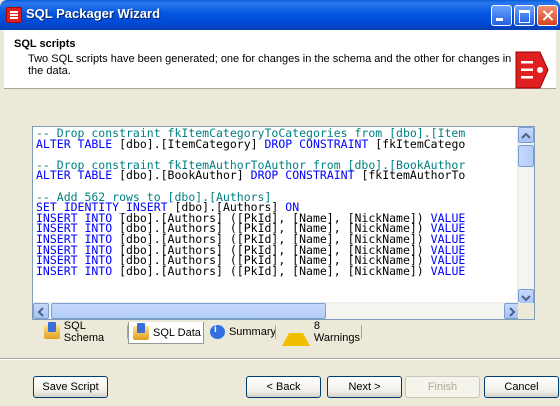 Image resolution: width=560 pixels, height=406 pixels. Describe the element at coordinates (547, 15) in the screenshot. I see `close-button` at that location.